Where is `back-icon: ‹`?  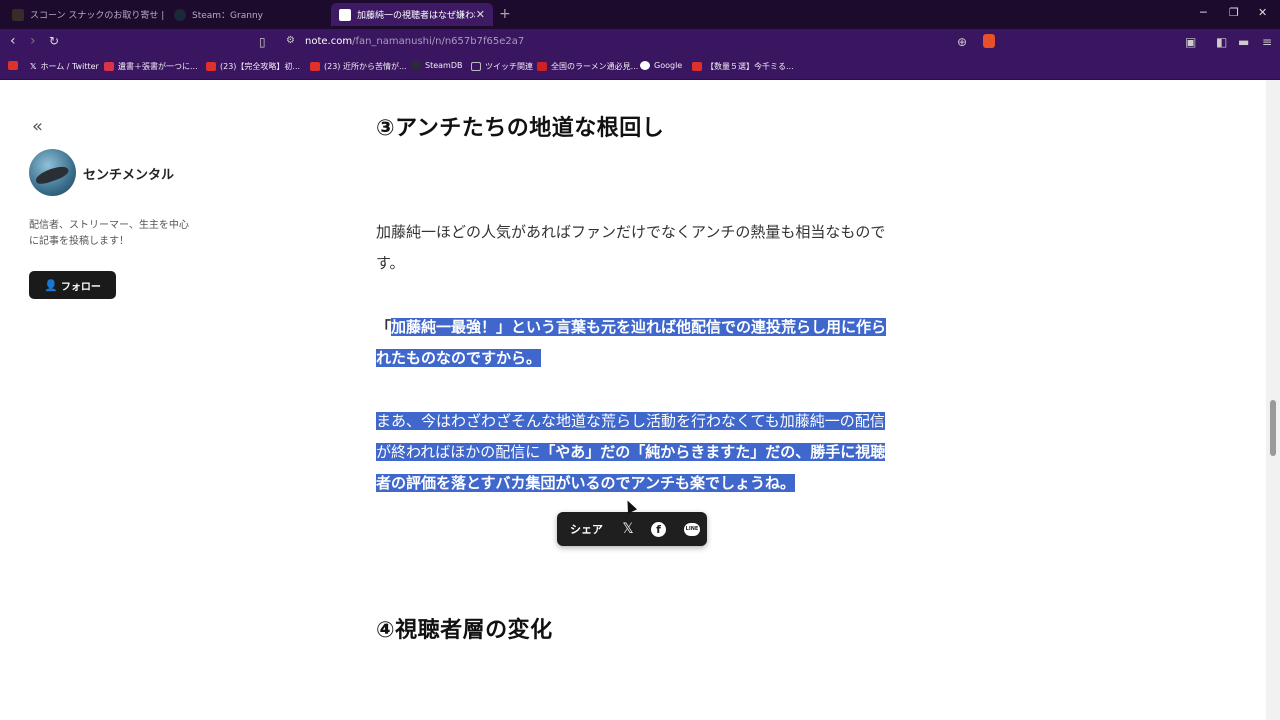
back-icon: ‹ is located at coordinates (13, 41).